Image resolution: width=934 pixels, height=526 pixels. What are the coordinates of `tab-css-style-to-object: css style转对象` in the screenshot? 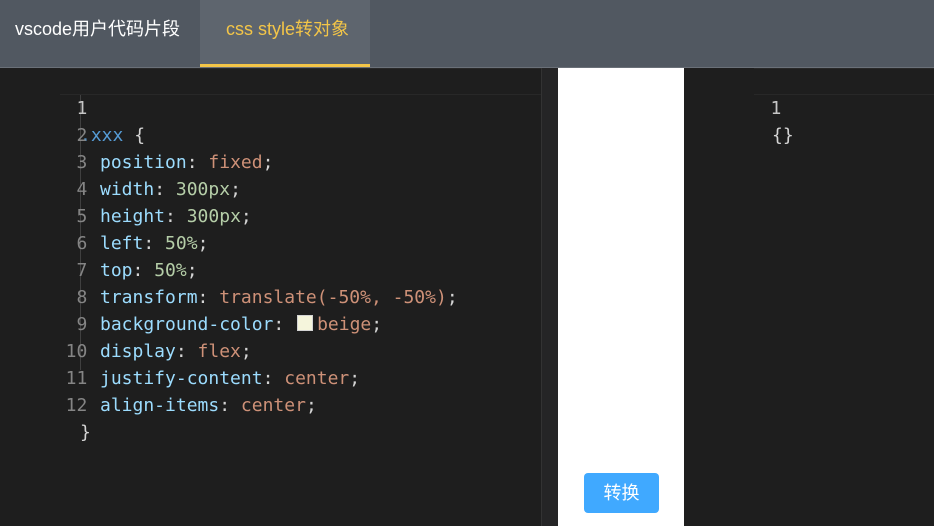 It's located at (285, 33).